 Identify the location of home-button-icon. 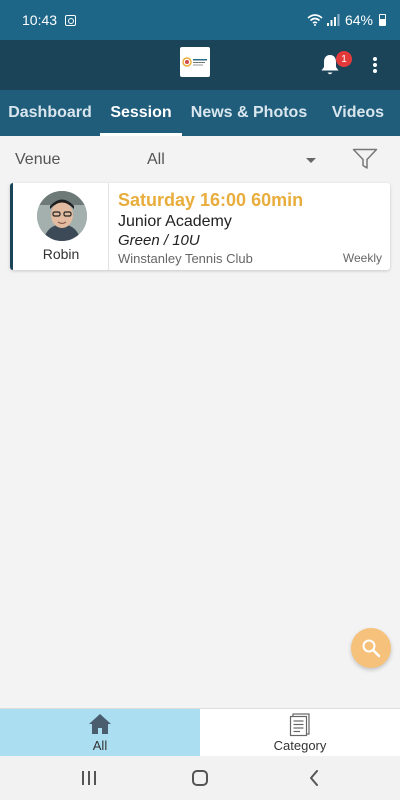
(200, 778).